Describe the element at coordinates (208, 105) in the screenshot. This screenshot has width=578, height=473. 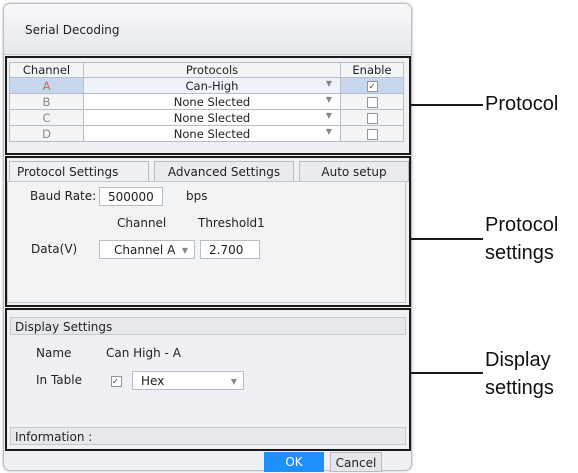
I see `protocol-frame` at that location.